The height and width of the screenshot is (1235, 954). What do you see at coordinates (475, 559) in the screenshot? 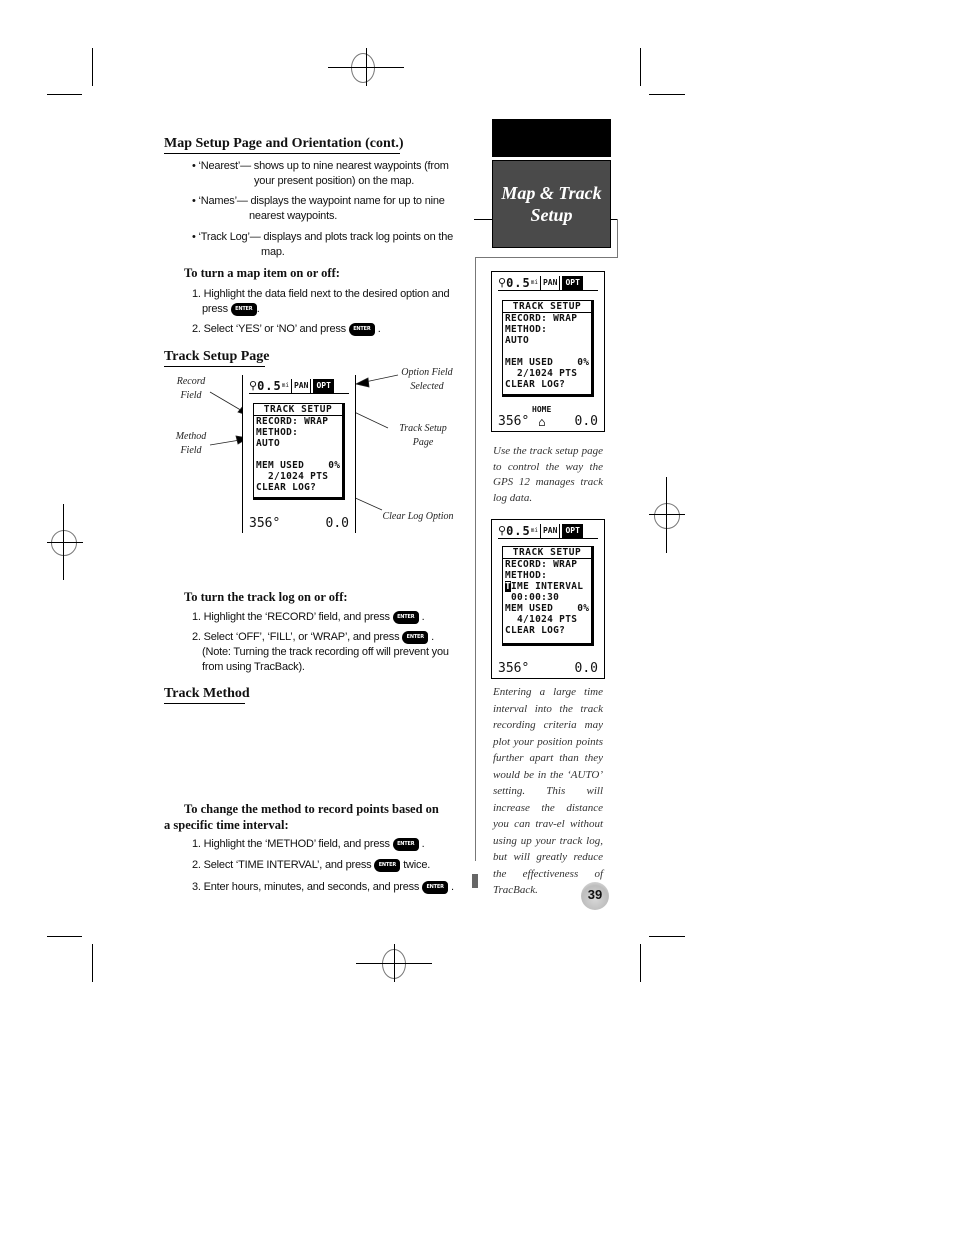
I see `sidebar-rule` at bounding box center [475, 559].